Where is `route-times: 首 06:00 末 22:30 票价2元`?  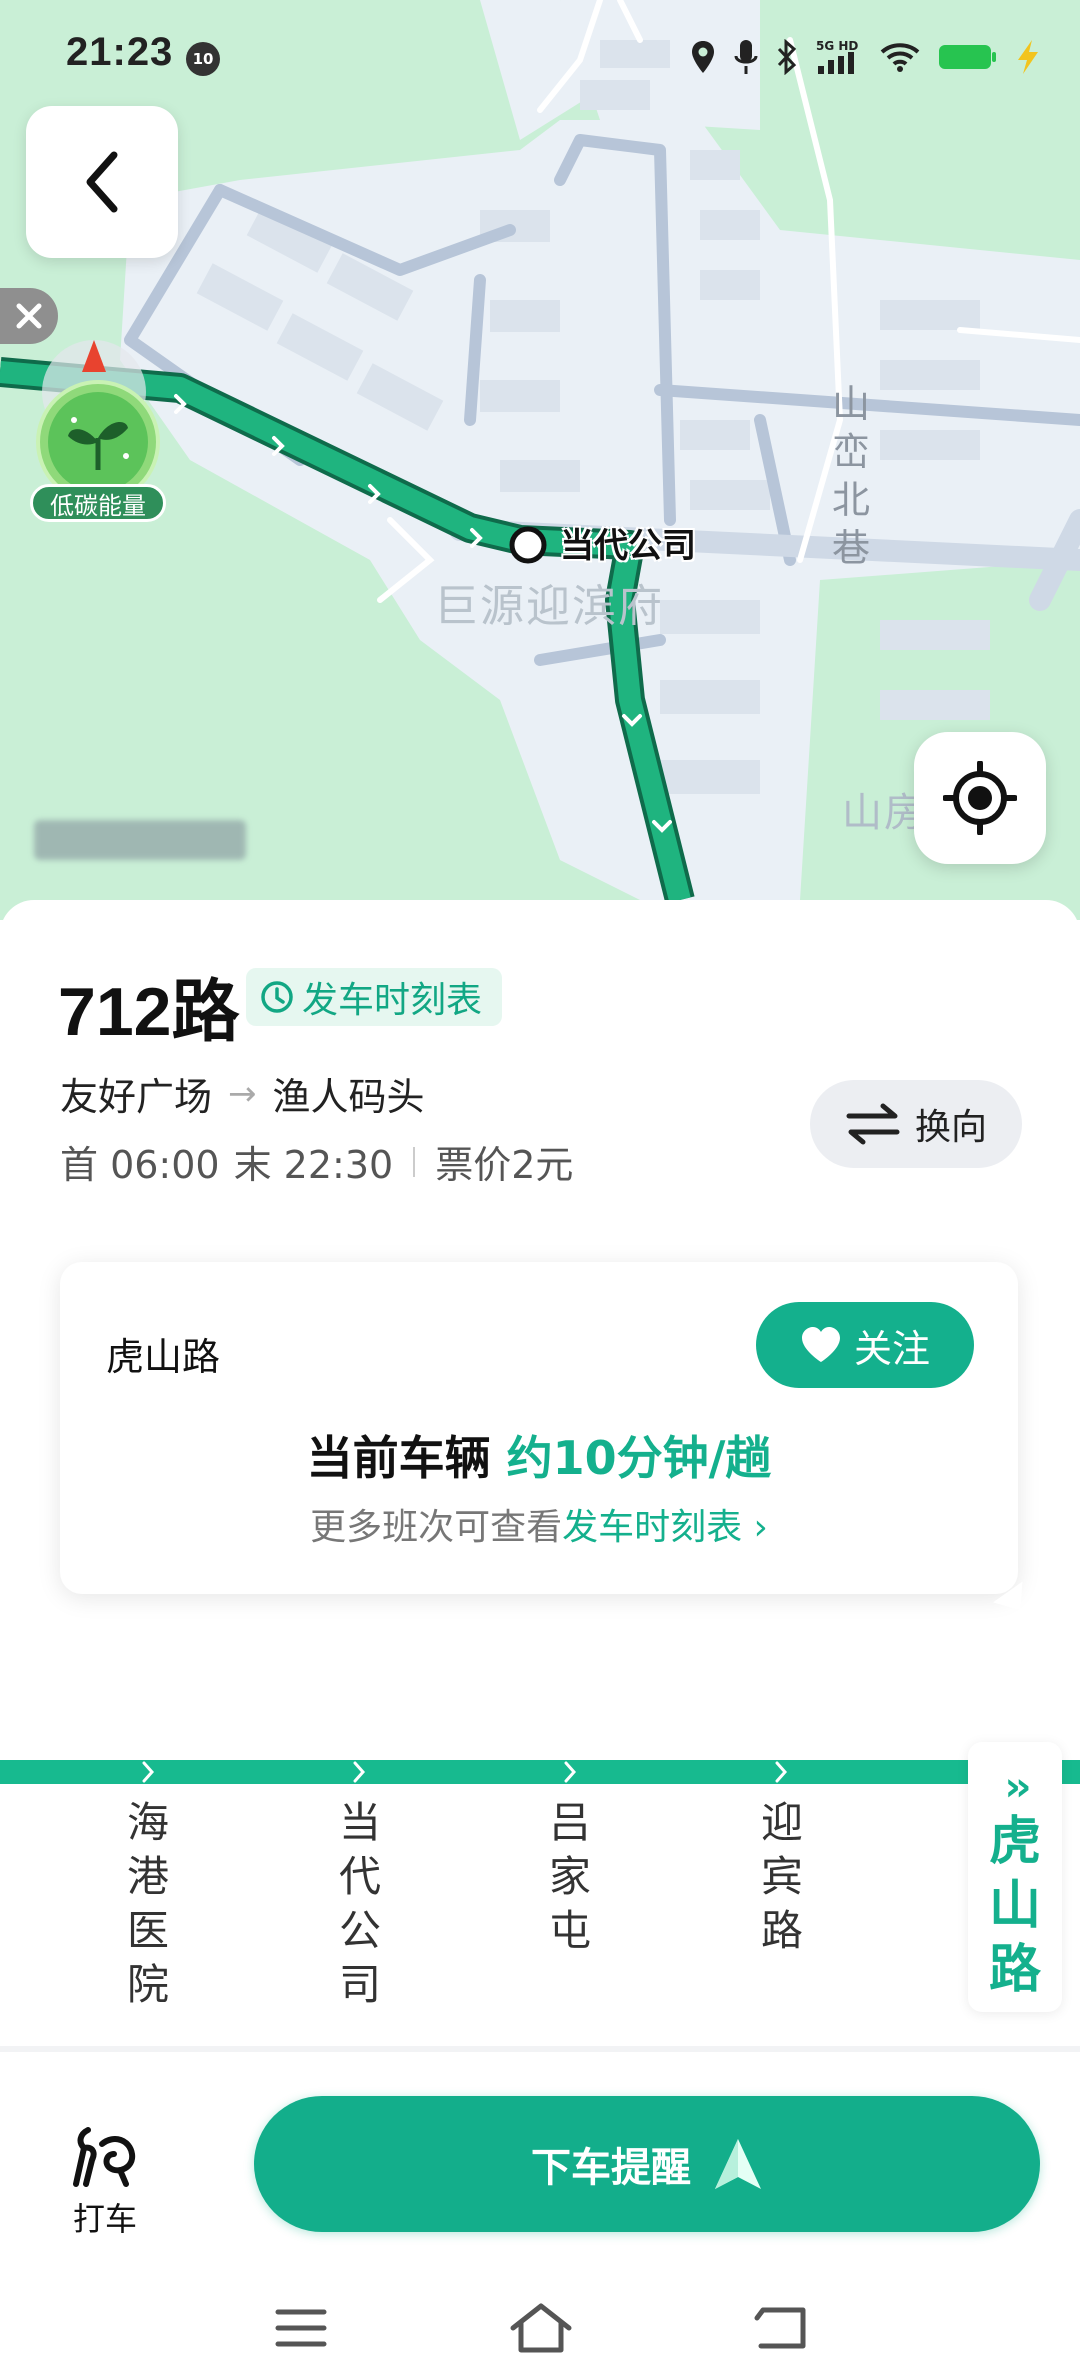
route-times: 首 06:00 末 22:30 票价2元 is located at coordinates (316, 1161).